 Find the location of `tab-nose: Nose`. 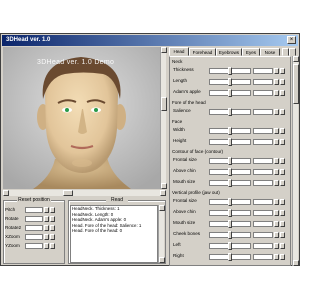

tab-nose: Nose is located at coordinates (270, 52).